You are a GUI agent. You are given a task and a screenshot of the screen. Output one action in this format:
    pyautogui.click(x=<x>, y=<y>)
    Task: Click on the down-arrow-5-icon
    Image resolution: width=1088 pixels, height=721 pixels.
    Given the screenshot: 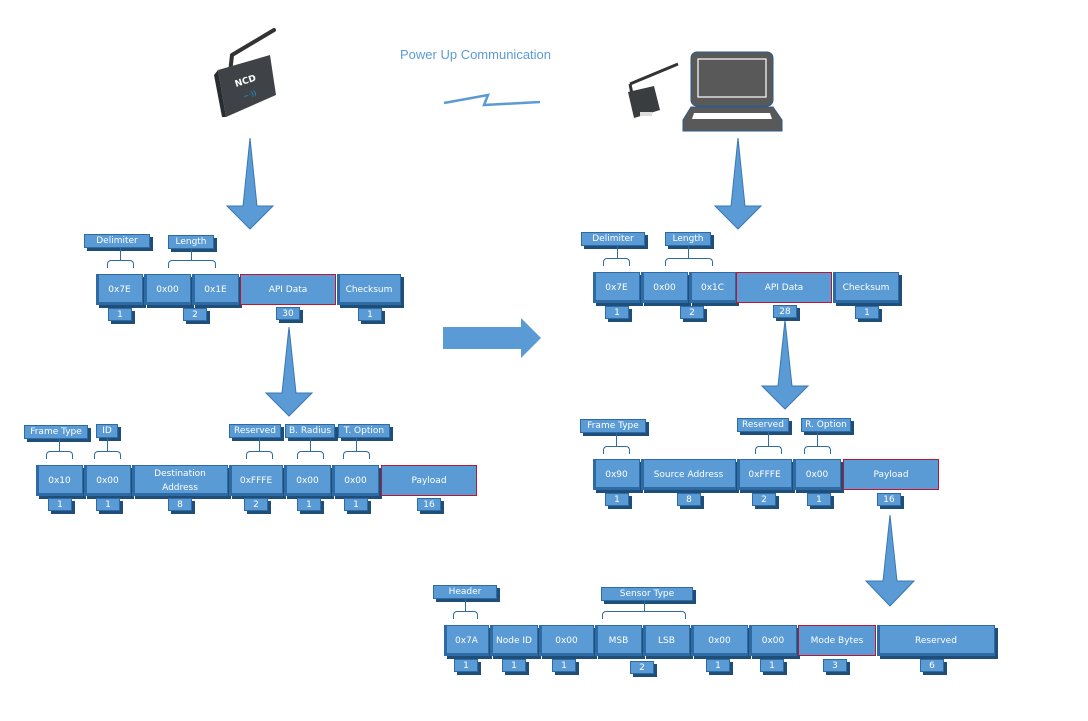 What is the action you would take?
    pyautogui.click(x=890, y=560)
    